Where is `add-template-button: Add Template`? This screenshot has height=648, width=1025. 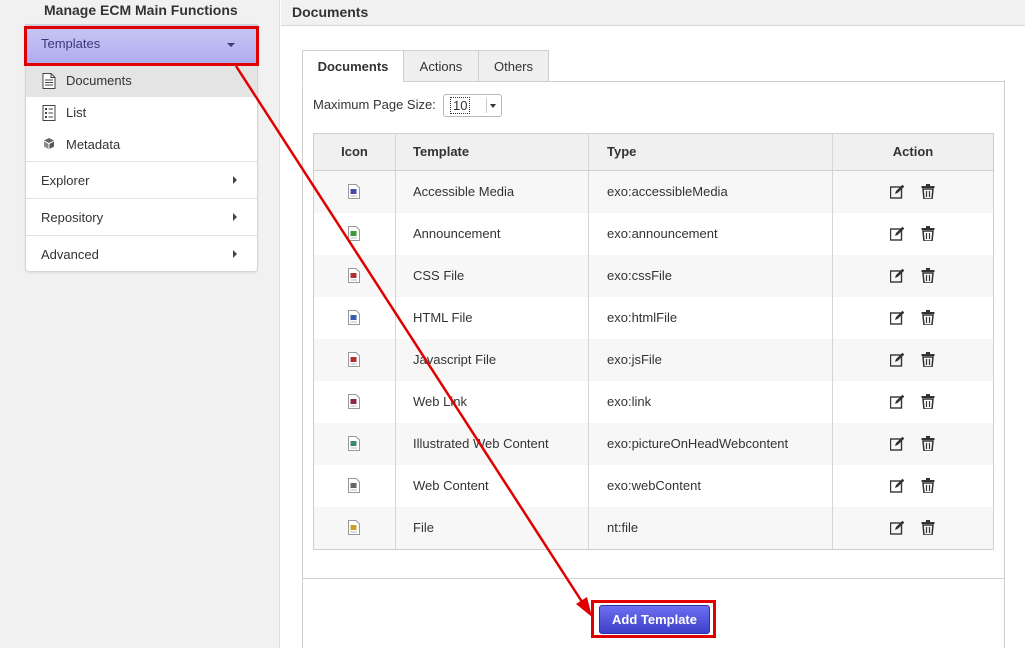
add-template-button: Add Template is located at coordinates (654, 619).